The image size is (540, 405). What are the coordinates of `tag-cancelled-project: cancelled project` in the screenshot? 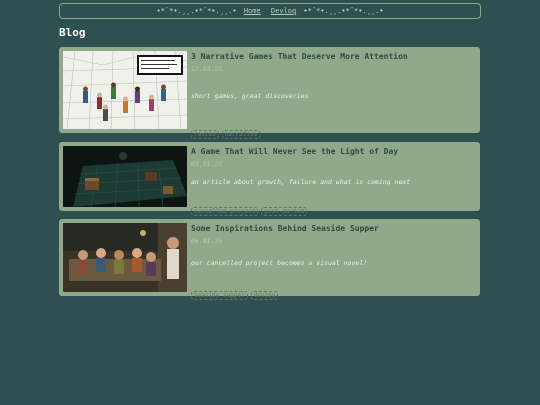 It's located at (225, 211).